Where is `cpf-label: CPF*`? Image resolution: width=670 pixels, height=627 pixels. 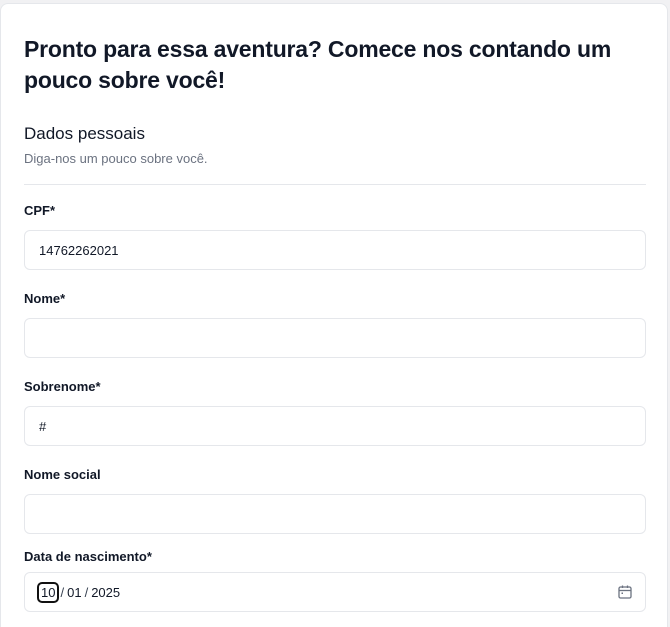 cpf-label: CPF* is located at coordinates (40, 210).